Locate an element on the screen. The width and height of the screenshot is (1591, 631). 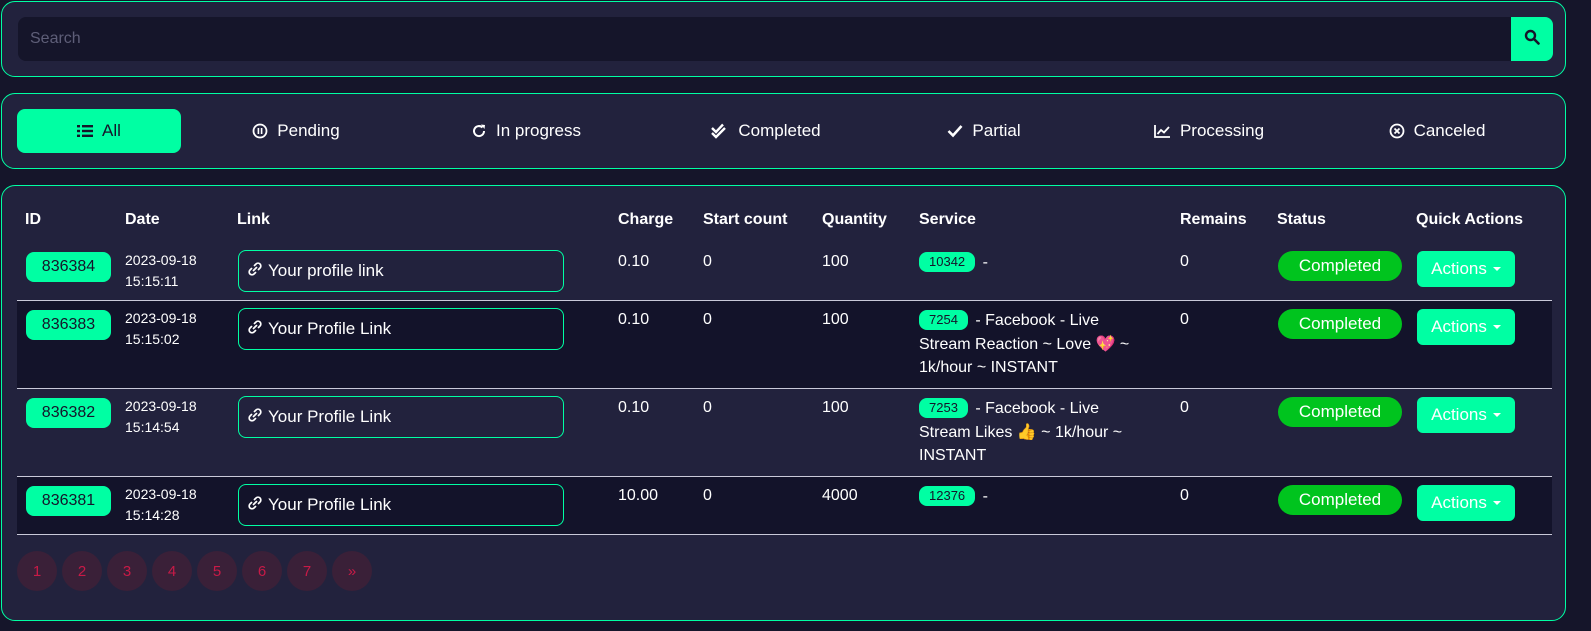
order-date-time: 15:15:11 is located at coordinates (152, 281).